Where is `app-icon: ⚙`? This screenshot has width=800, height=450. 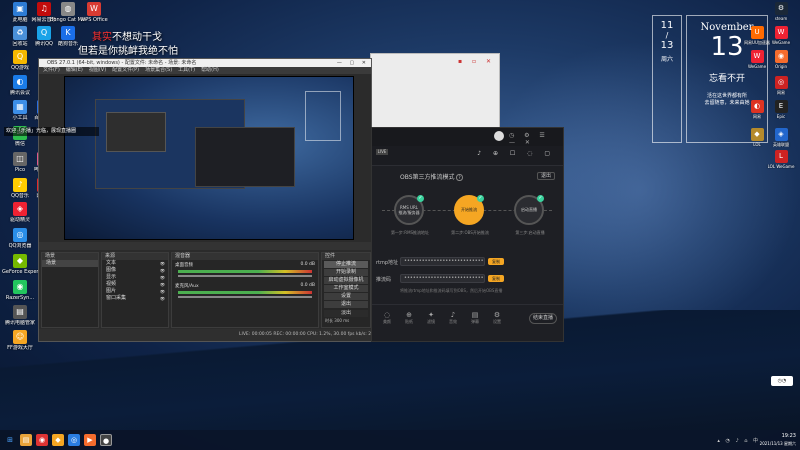 app-icon: ⚙ is located at coordinates (781, 8).